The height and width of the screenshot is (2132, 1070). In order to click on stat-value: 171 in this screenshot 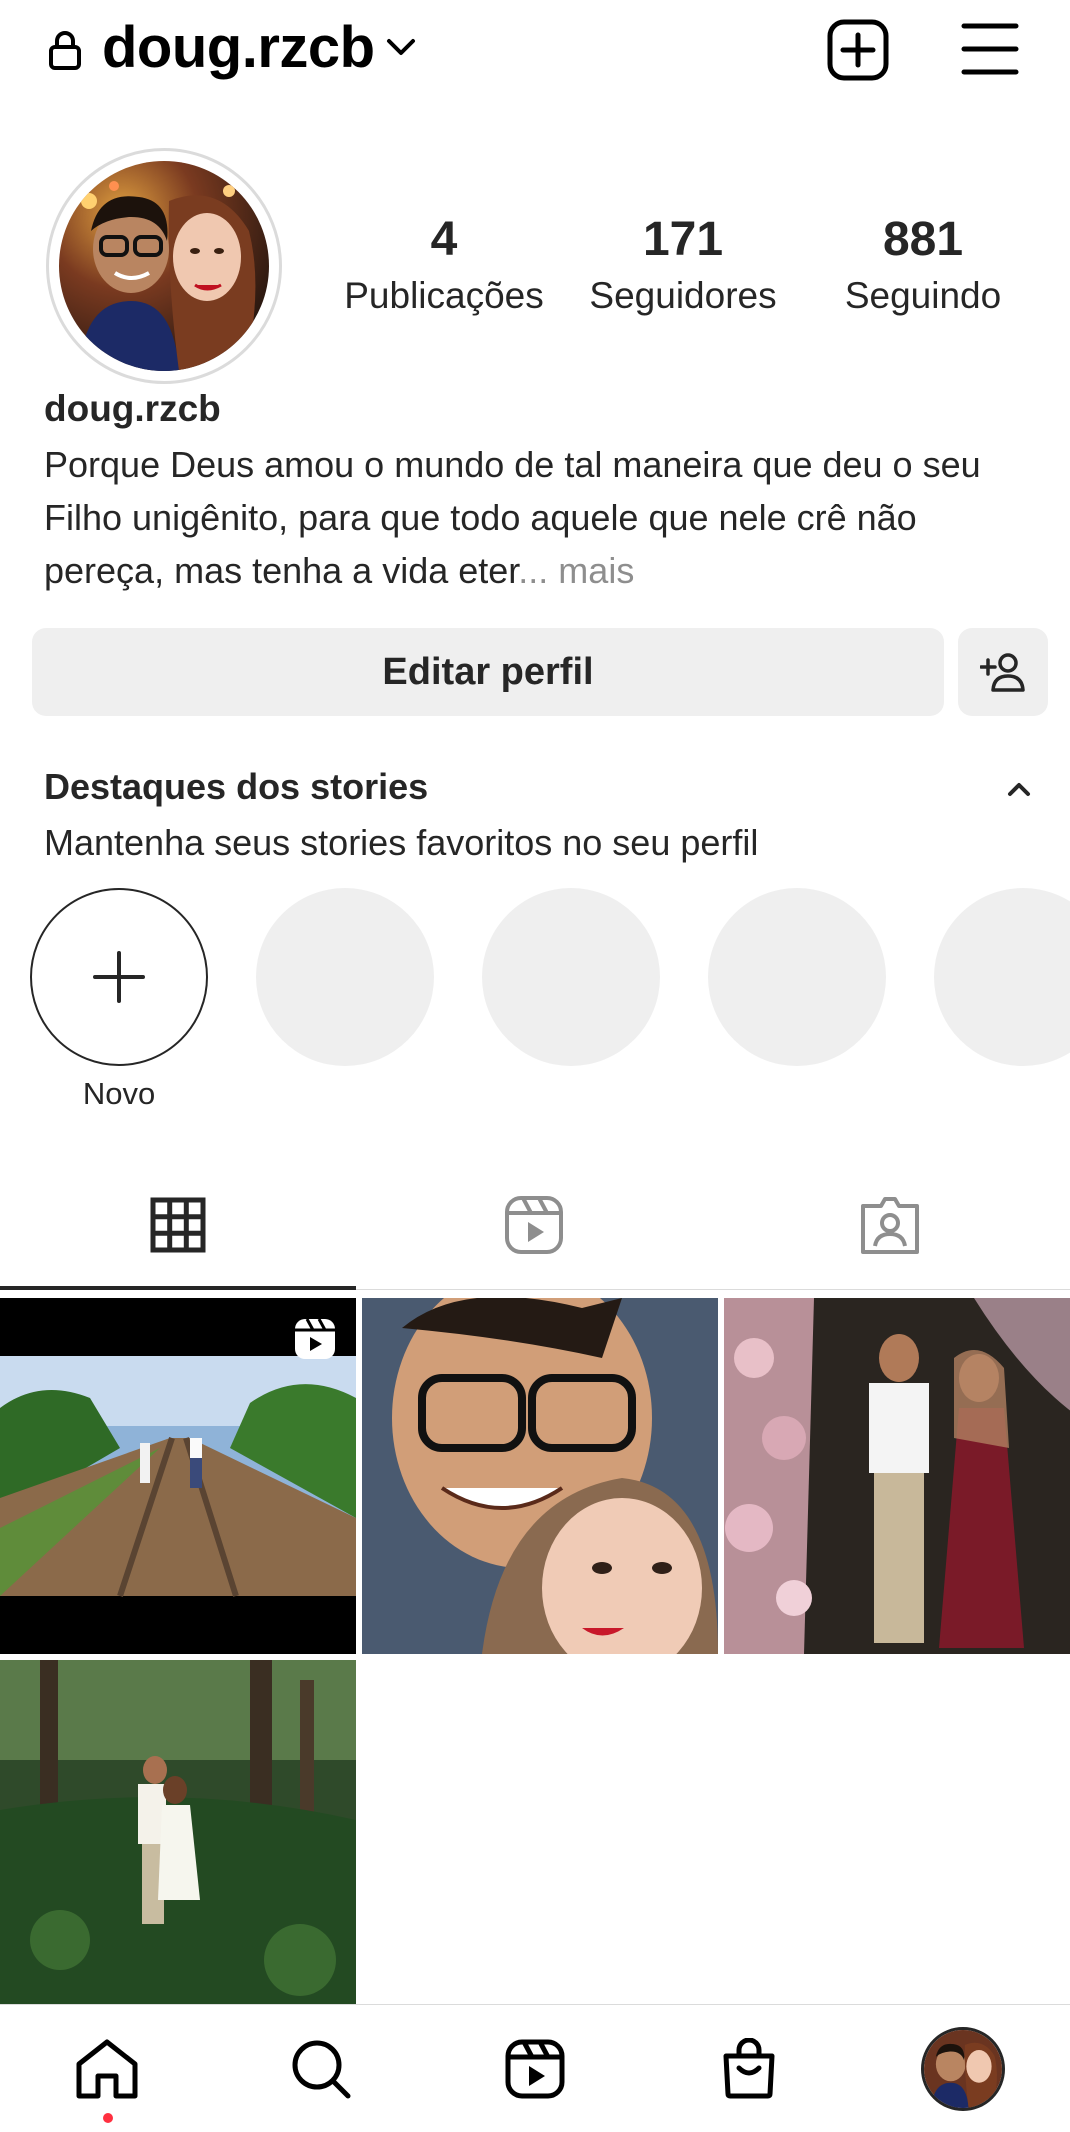, I will do `click(683, 239)`.